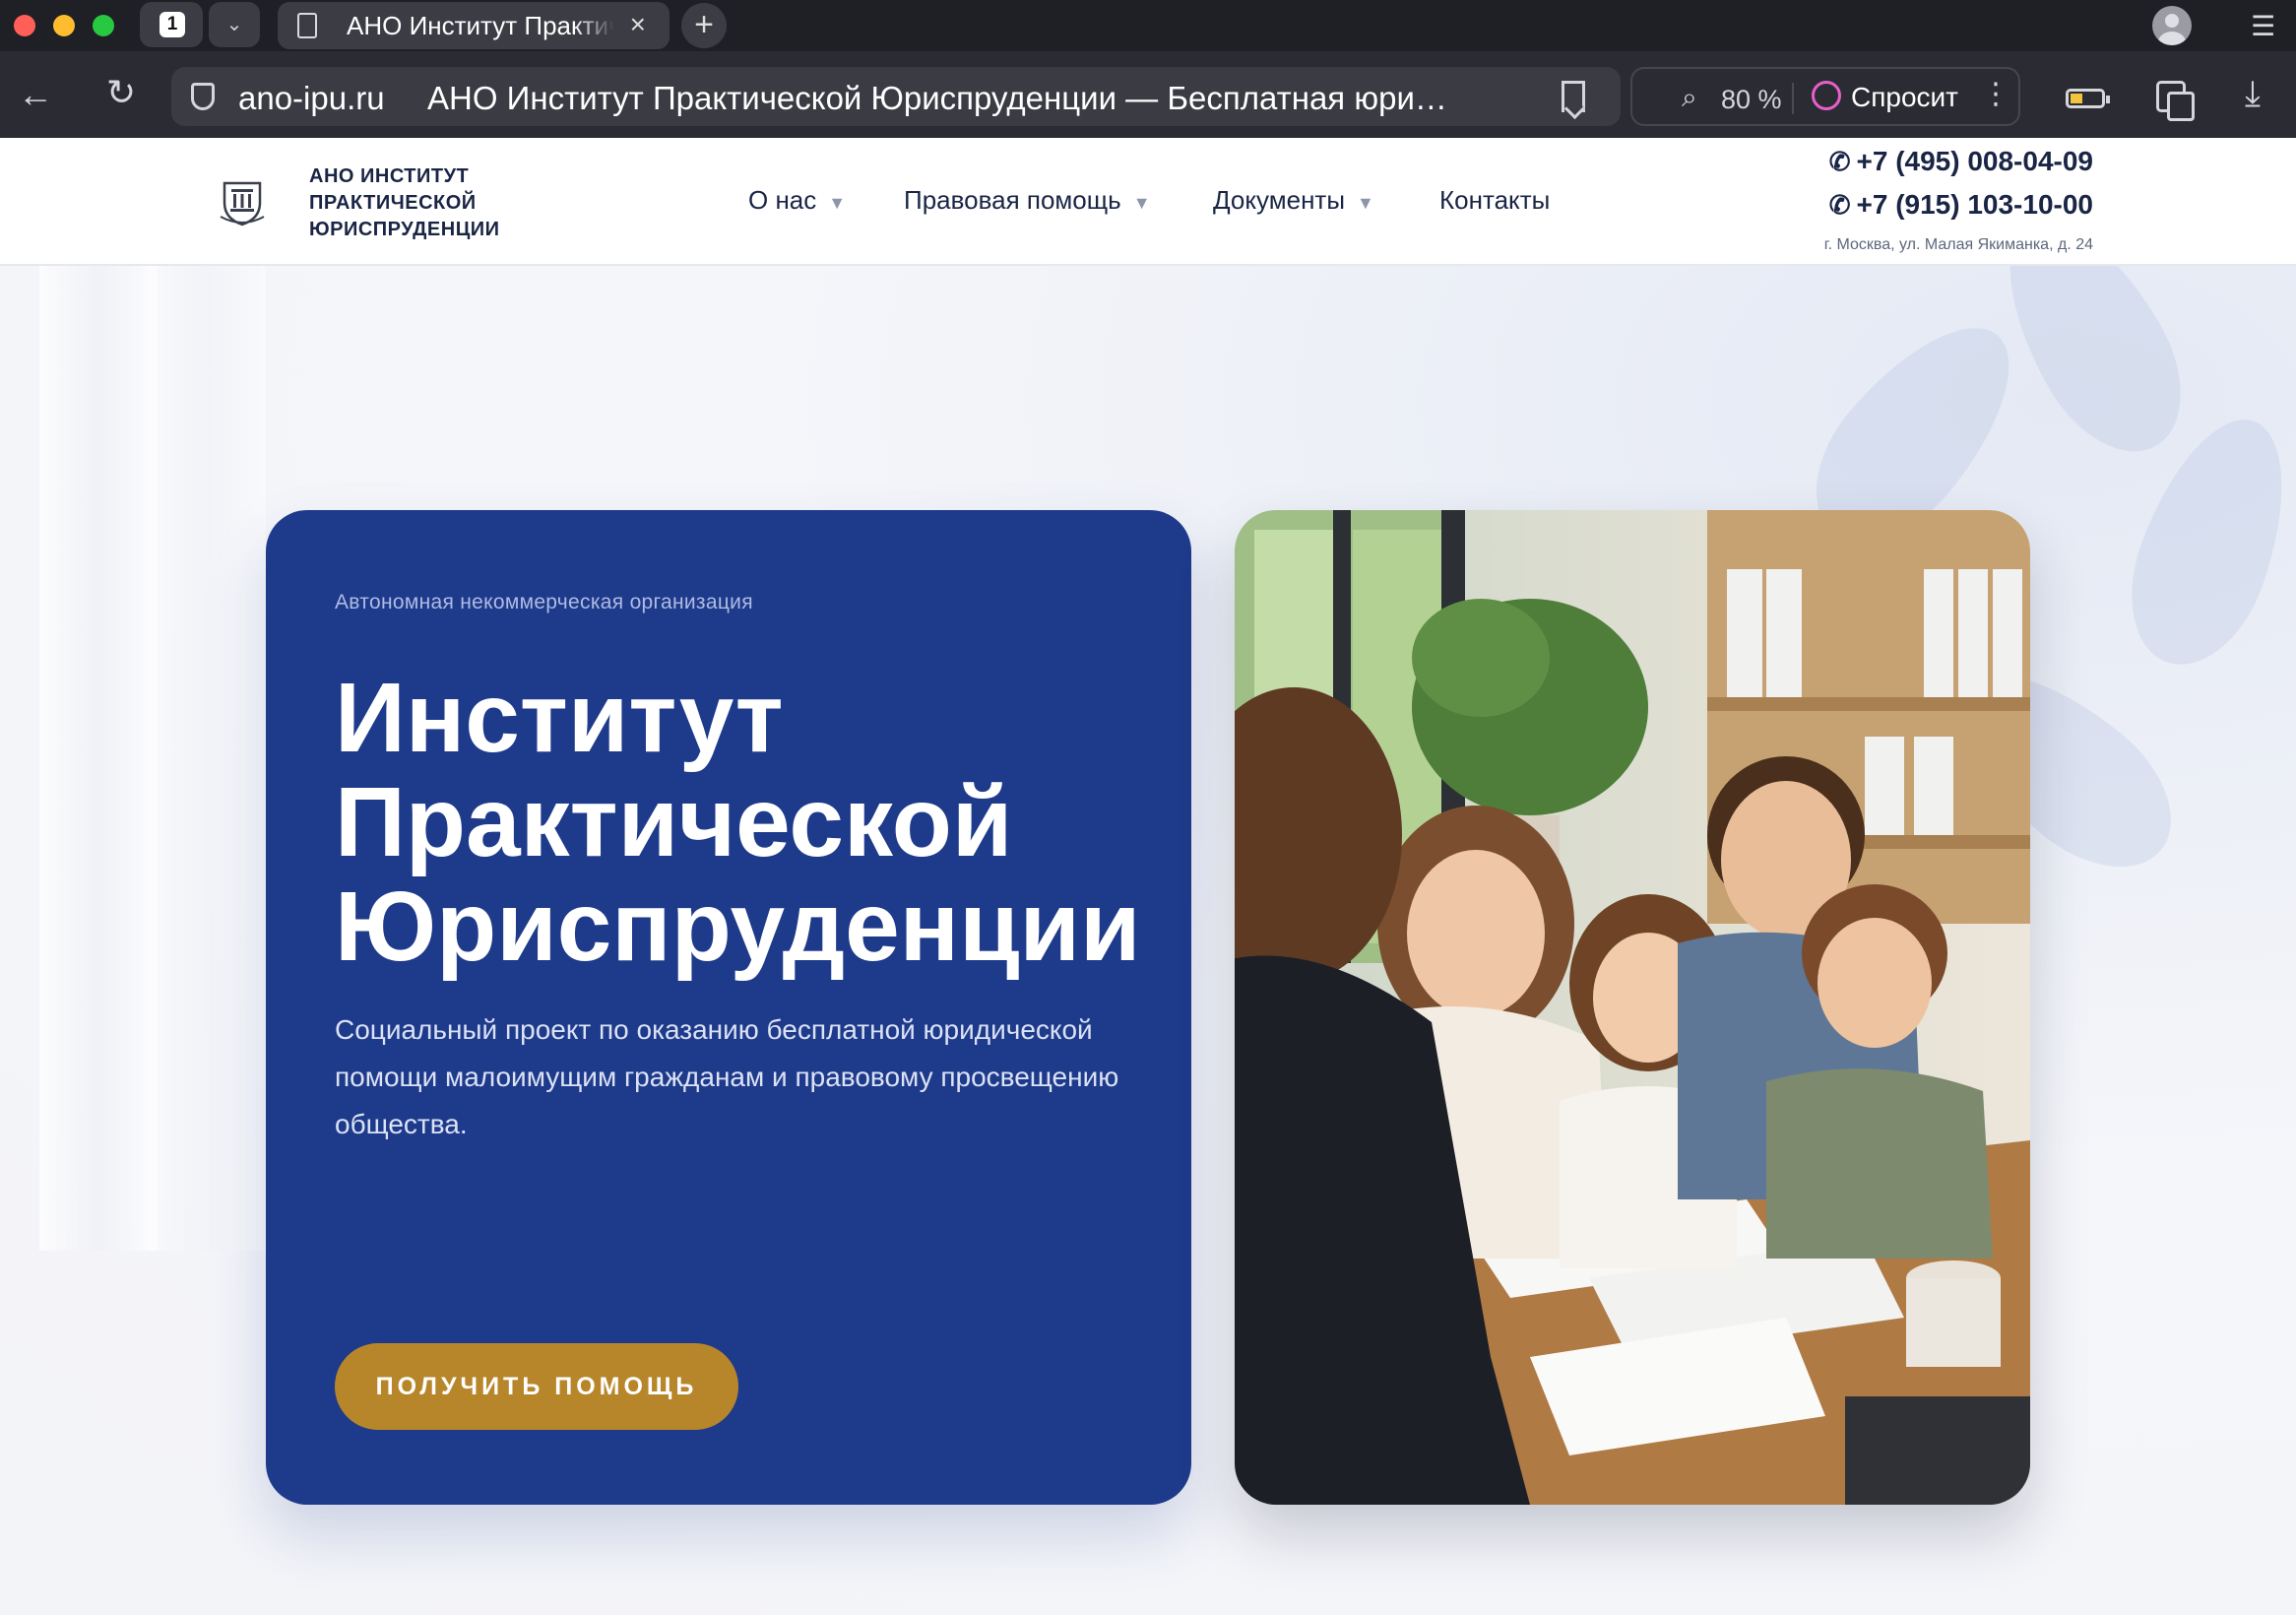  I want to click on zoom-level: 80 %, so click(1751, 100).